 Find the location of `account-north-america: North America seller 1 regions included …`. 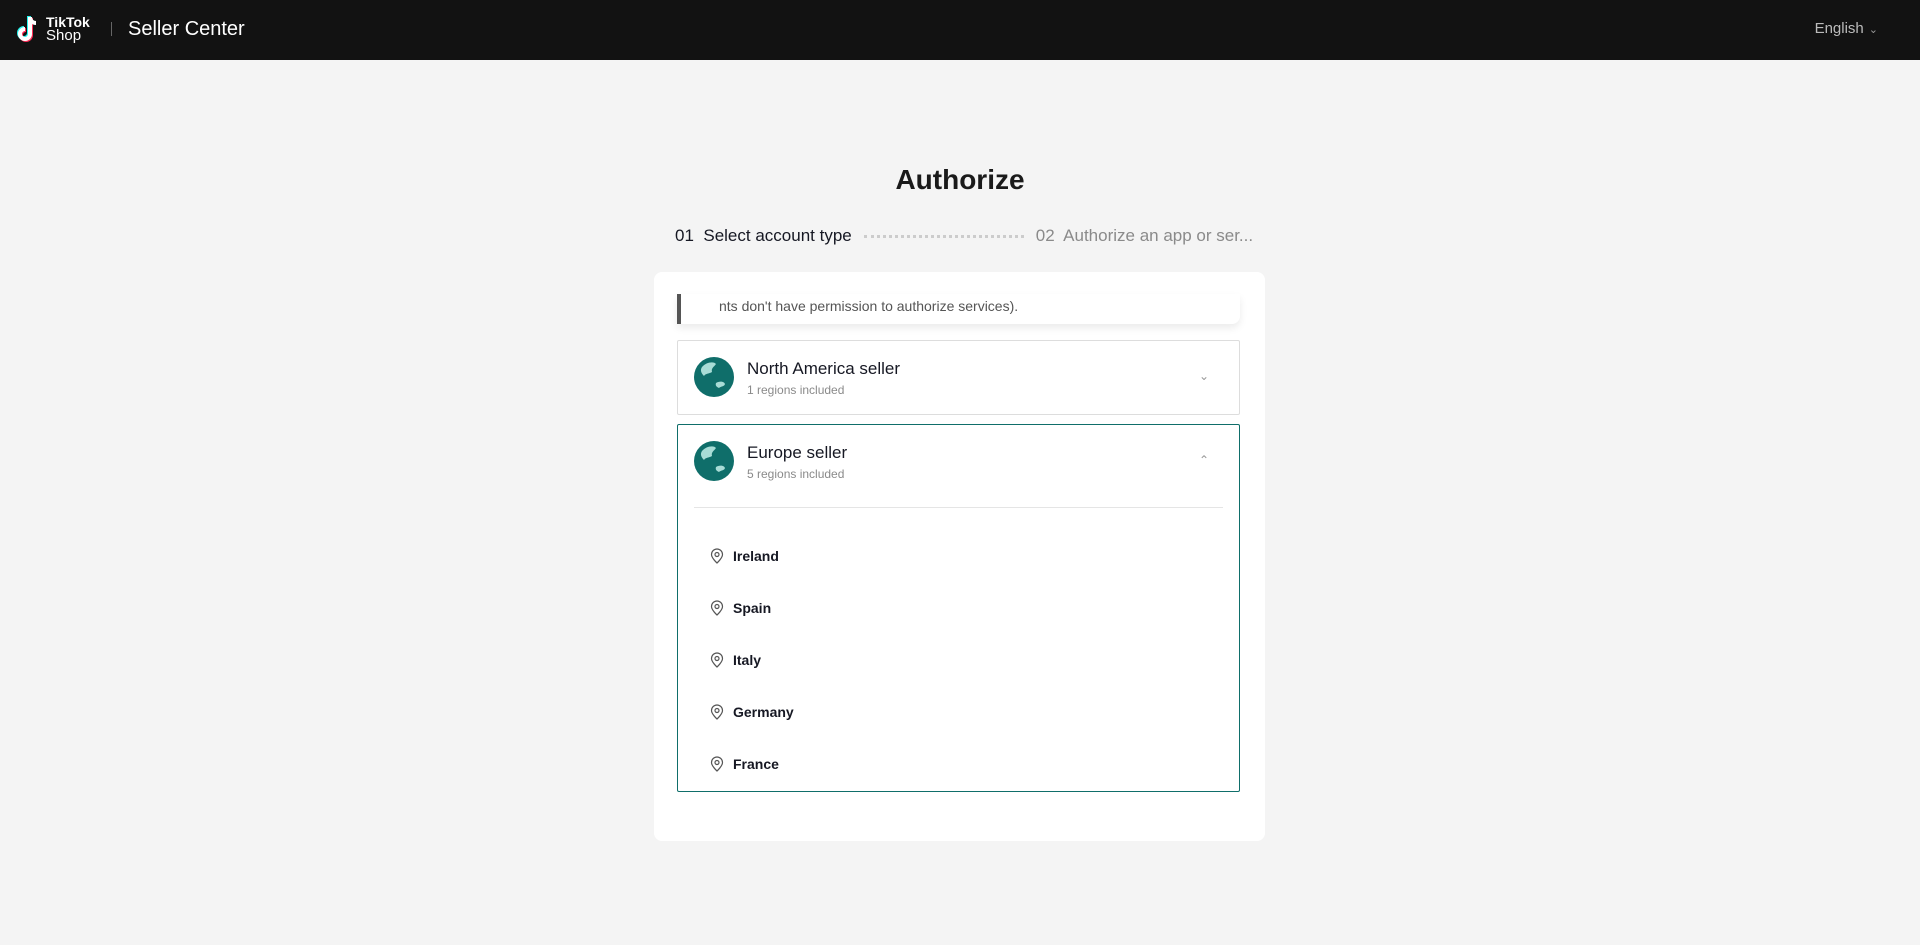

account-north-america: North America seller 1 regions included … is located at coordinates (958, 377).